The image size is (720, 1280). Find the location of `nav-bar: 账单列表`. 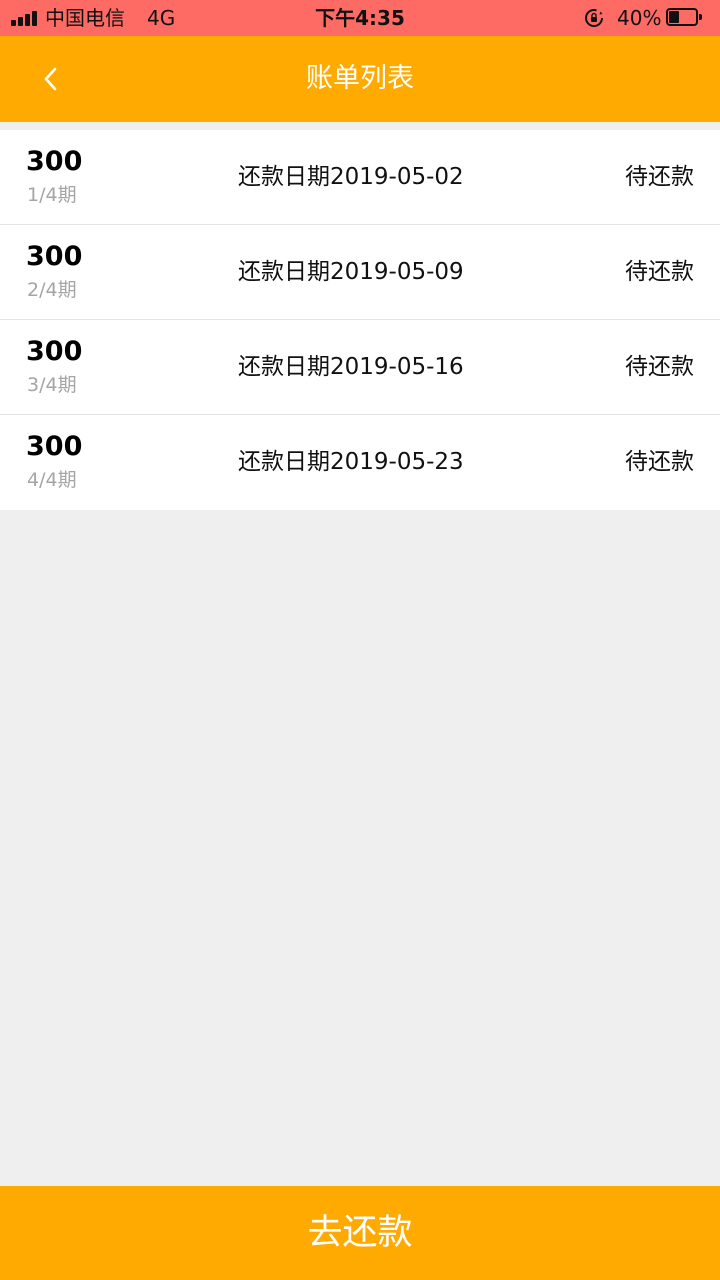

nav-bar: 账单列表 is located at coordinates (360, 79).